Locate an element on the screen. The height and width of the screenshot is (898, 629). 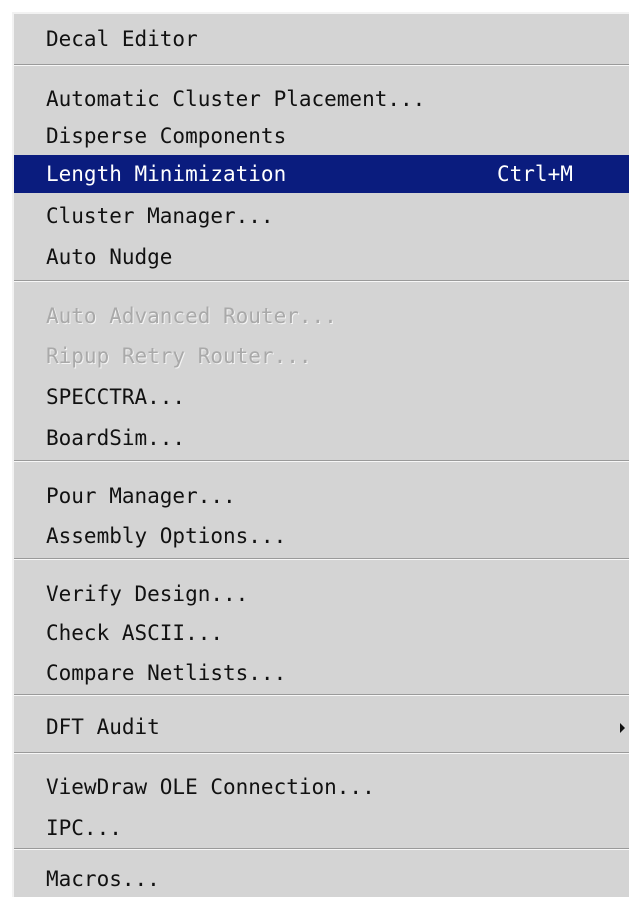
menu-item-label: Length Minimization is located at coordinates (166, 174).